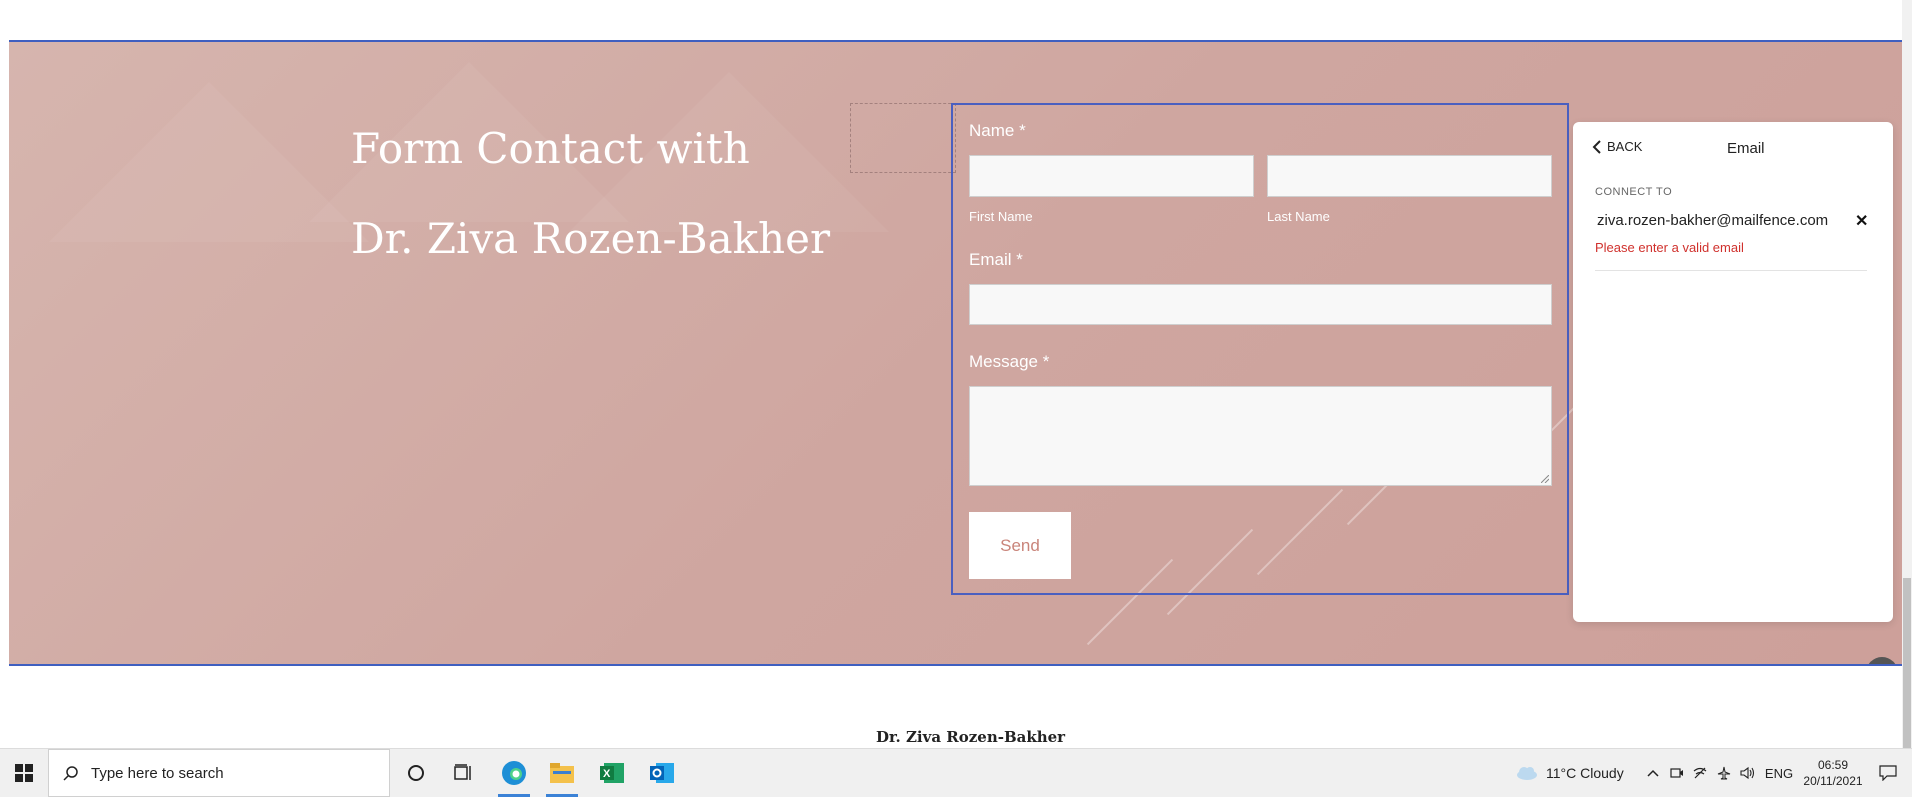 This screenshot has width=1912, height=797. I want to click on camera-icon, so click(1676, 773).